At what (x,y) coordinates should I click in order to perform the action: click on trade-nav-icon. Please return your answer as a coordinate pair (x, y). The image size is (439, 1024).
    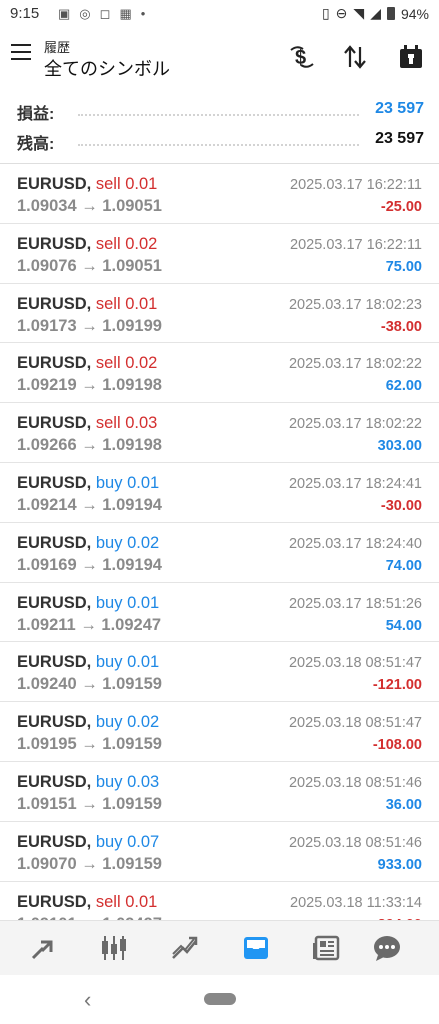
    Looking at the image, I should click on (185, 948).